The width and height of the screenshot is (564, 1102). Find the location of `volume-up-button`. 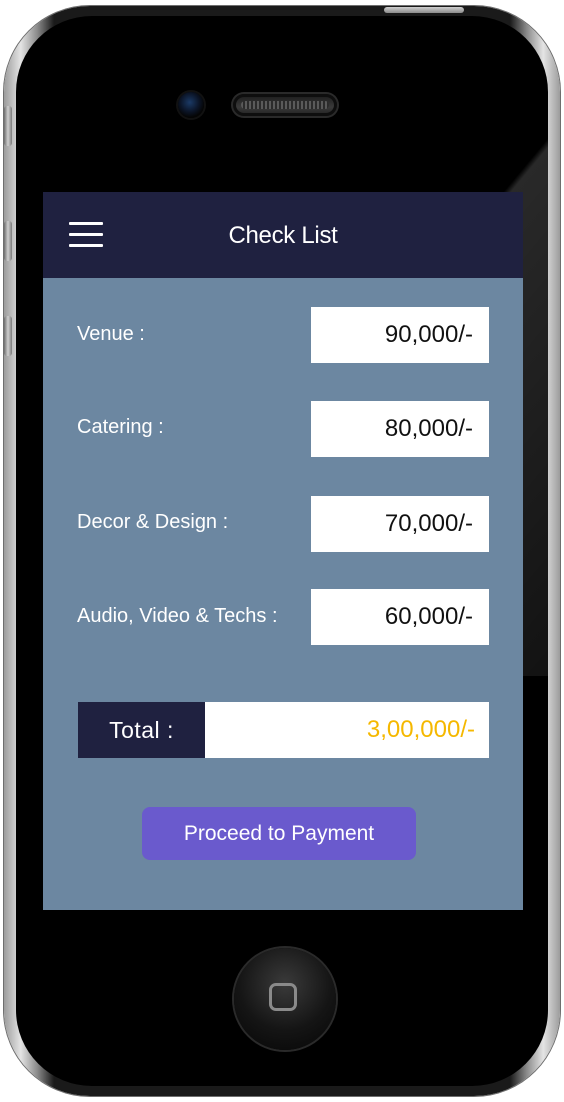

volume-up-button is located at coordinates (8, 241).